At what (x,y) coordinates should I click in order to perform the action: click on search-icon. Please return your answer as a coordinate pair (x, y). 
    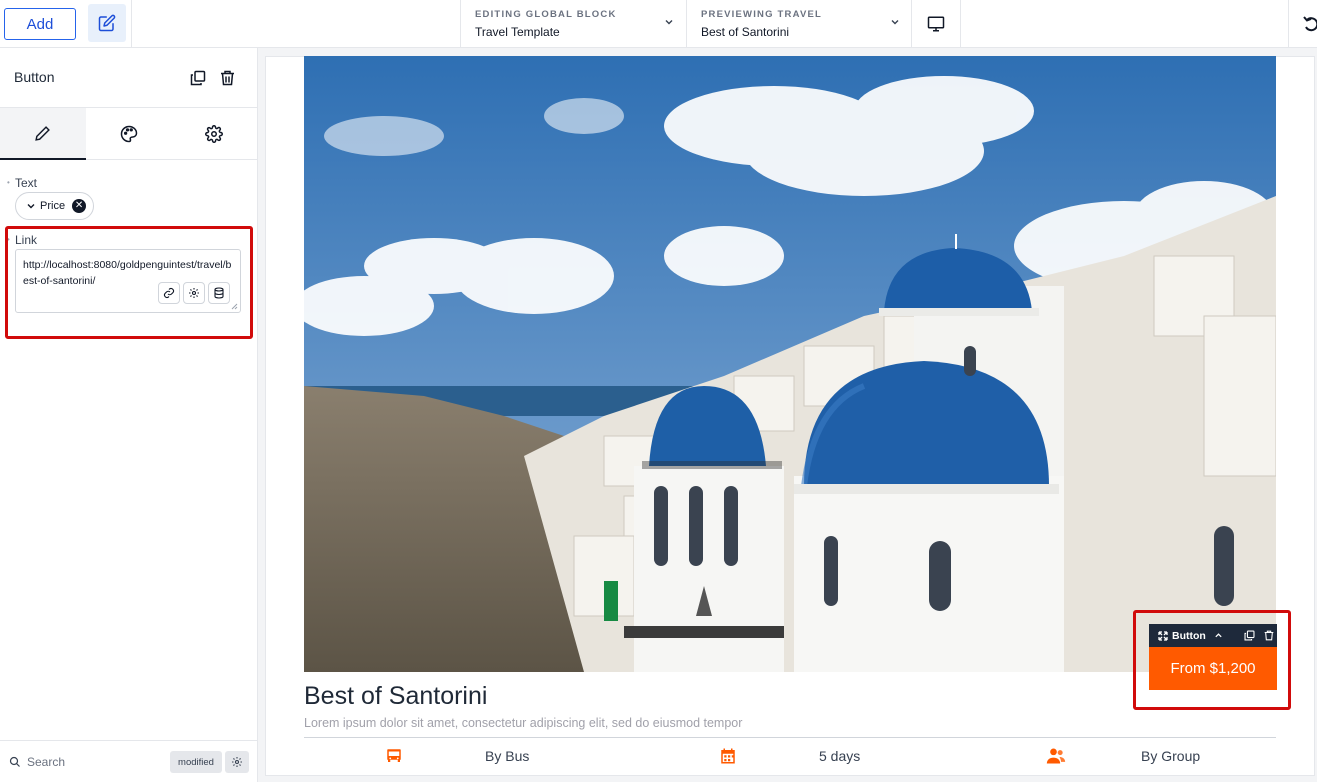
    Looking at the image, I should click on (14, 761).